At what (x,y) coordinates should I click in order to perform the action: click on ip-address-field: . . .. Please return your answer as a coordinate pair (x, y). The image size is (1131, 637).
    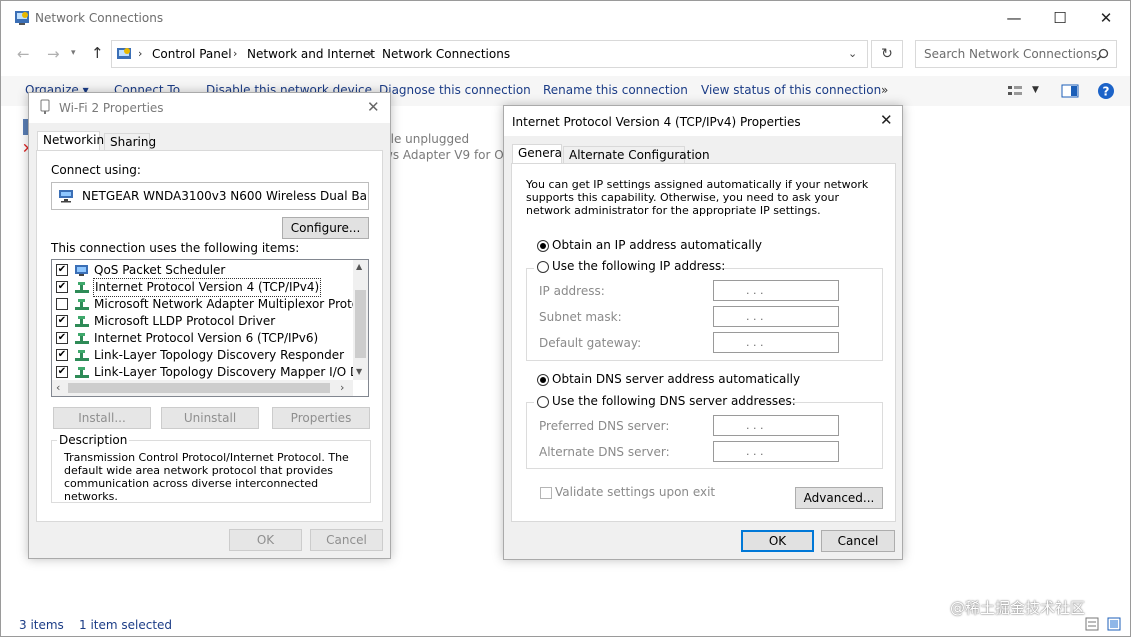
    Looking at the image, I should click on (776, 290).